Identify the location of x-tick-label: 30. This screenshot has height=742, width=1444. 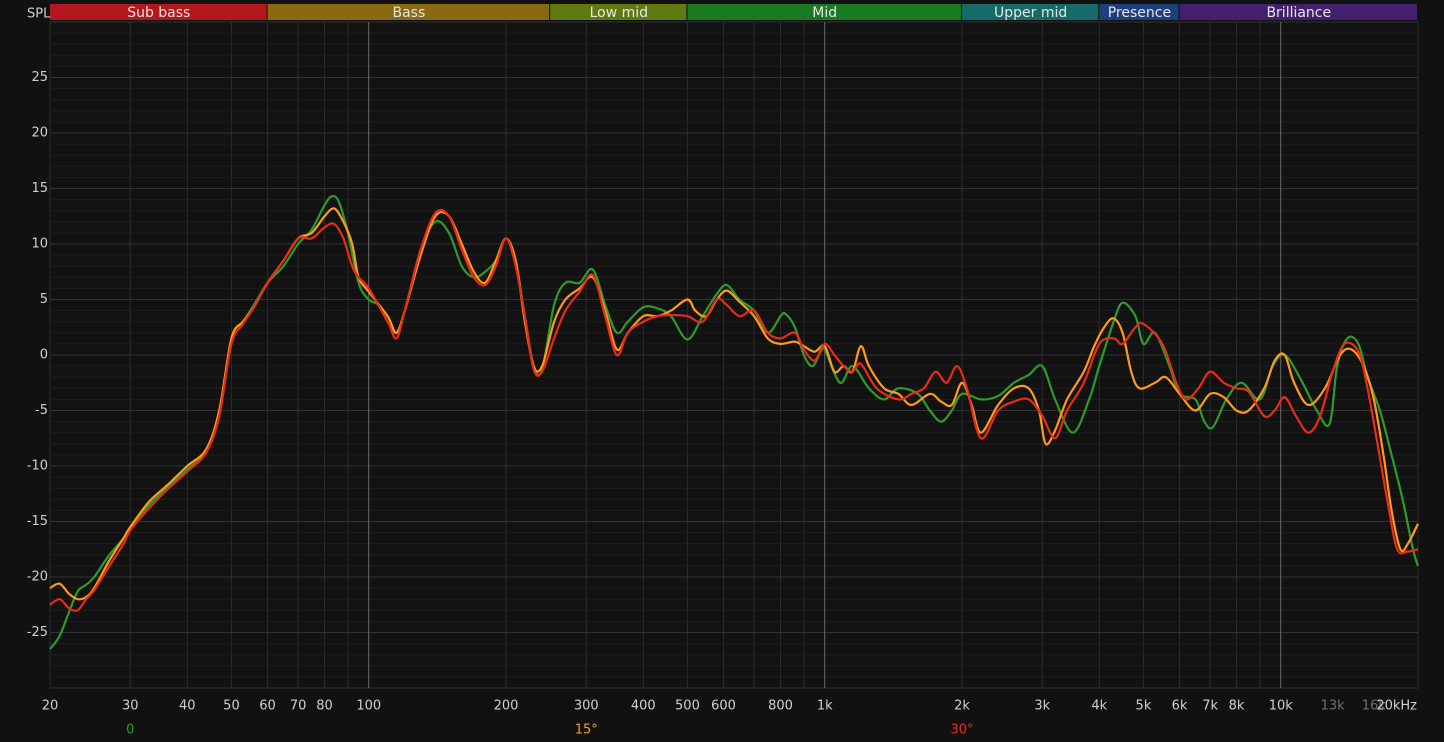
(130, 706).